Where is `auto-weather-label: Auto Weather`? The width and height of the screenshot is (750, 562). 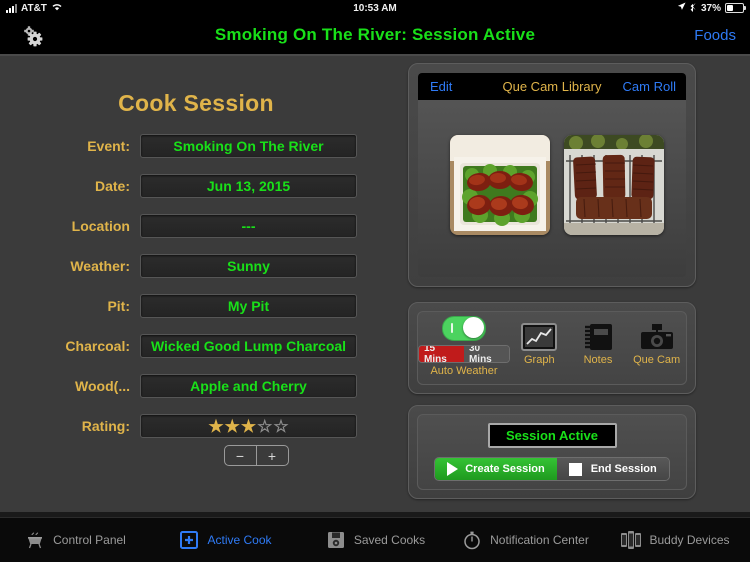 auto-weather-label: Auto Weather is located at coordinates (464, 371).